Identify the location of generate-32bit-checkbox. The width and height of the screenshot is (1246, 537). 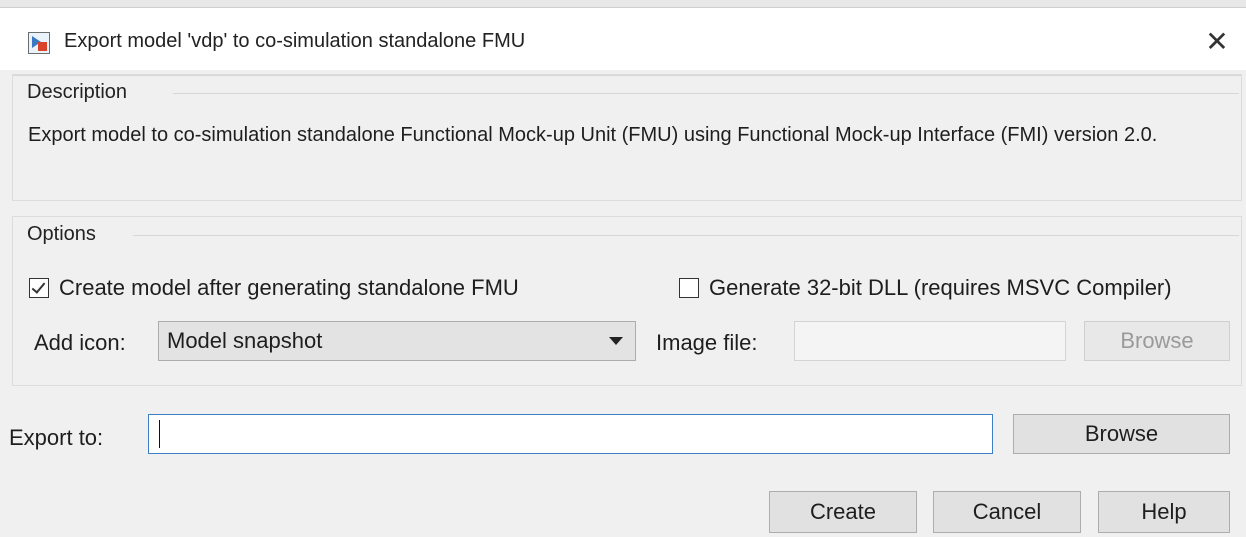
(689, 288).